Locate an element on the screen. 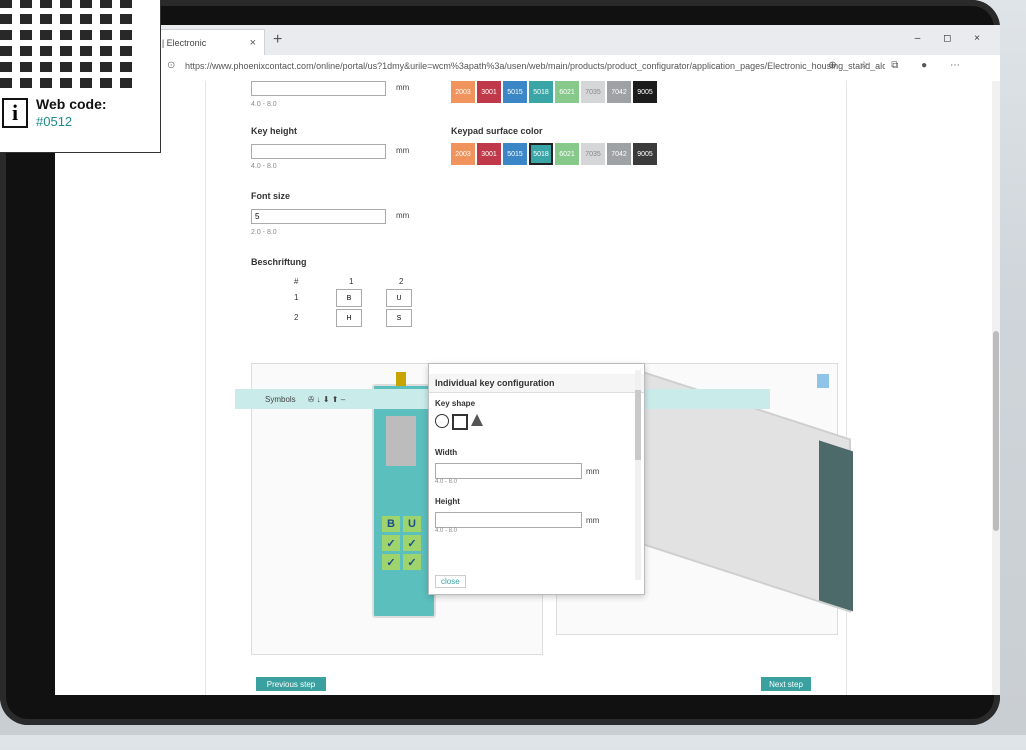  grid-cell: B is located at coordinates (349, 298).